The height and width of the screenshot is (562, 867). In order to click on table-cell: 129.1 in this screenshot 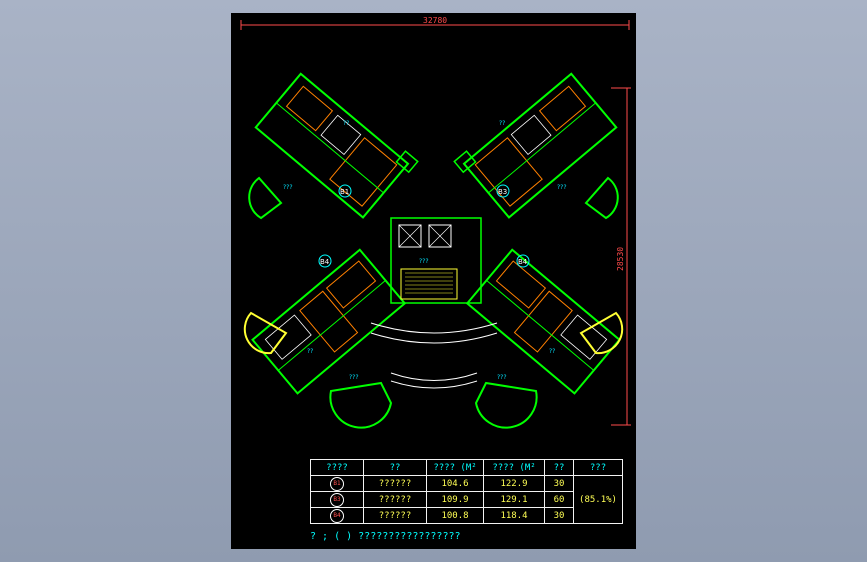, I will do `click(514, 499)`.